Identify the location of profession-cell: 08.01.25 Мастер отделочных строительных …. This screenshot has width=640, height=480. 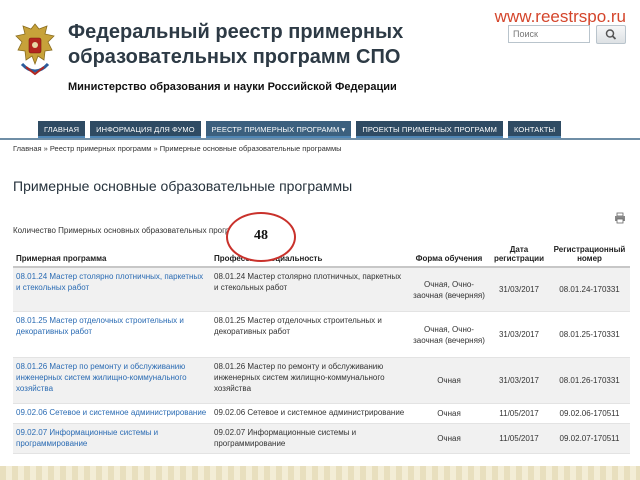
(310, 334).